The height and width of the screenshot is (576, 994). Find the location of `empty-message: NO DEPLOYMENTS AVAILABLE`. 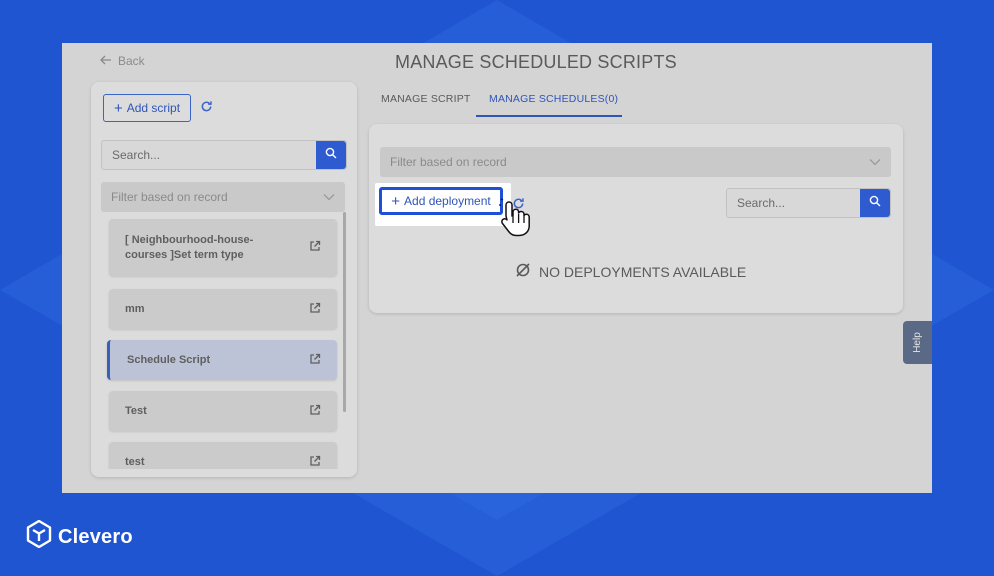

empty-message: NO DEPLOYMENTS AVAILABLE is located at coordinates (643, 271).